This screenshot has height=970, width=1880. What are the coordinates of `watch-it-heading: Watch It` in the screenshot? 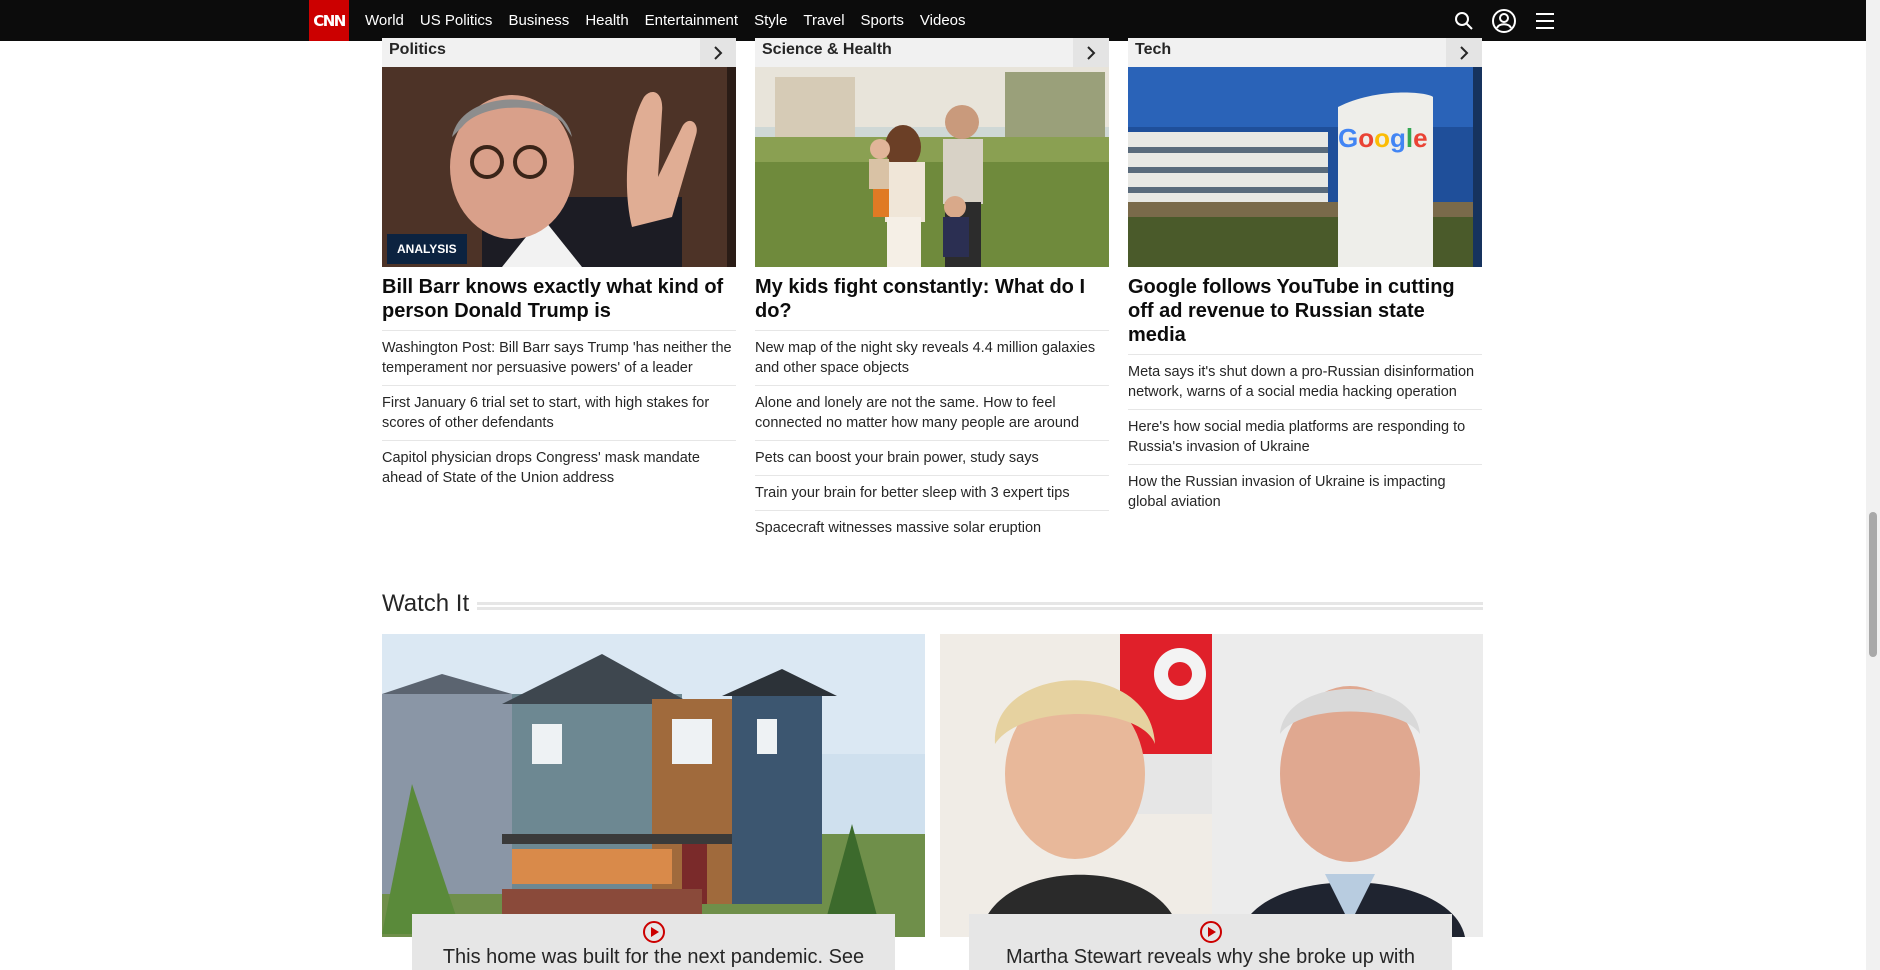 It's located at (426, 603).